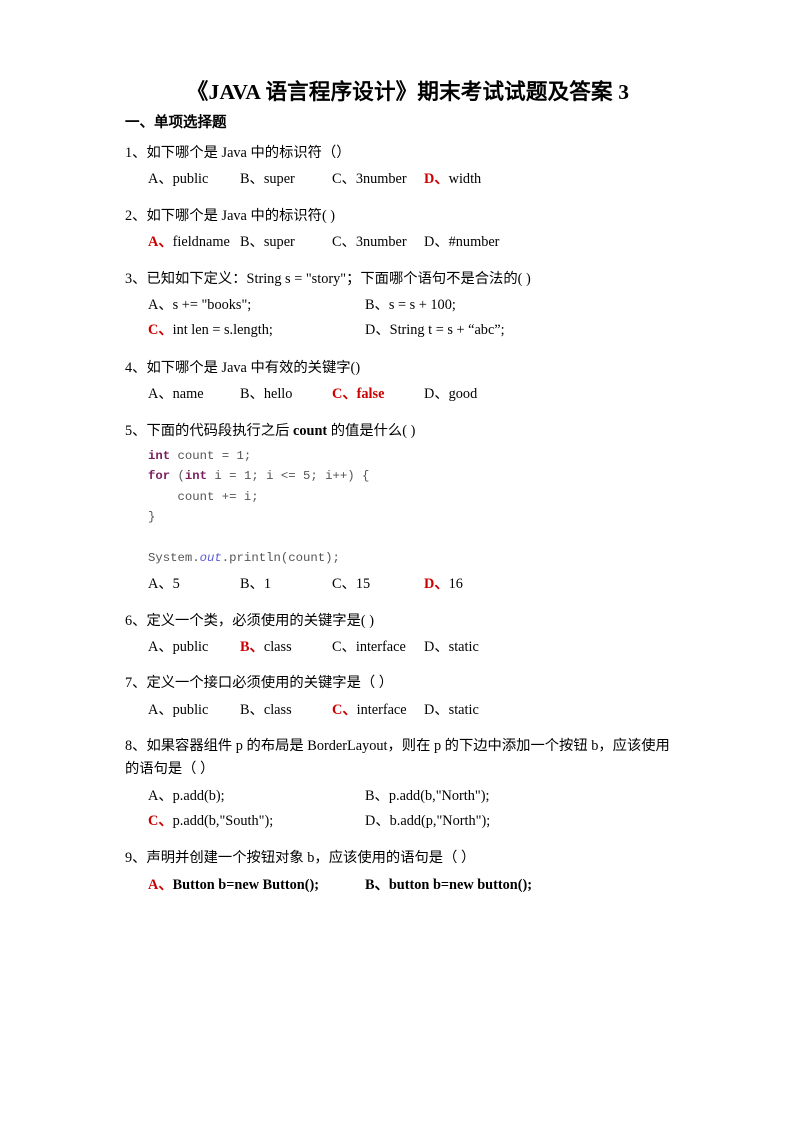 Image resolution: width=793 pixels, height=1122 pixels. I want to click on answer-option: D、b.add(p,"North");, so click(521, 821).